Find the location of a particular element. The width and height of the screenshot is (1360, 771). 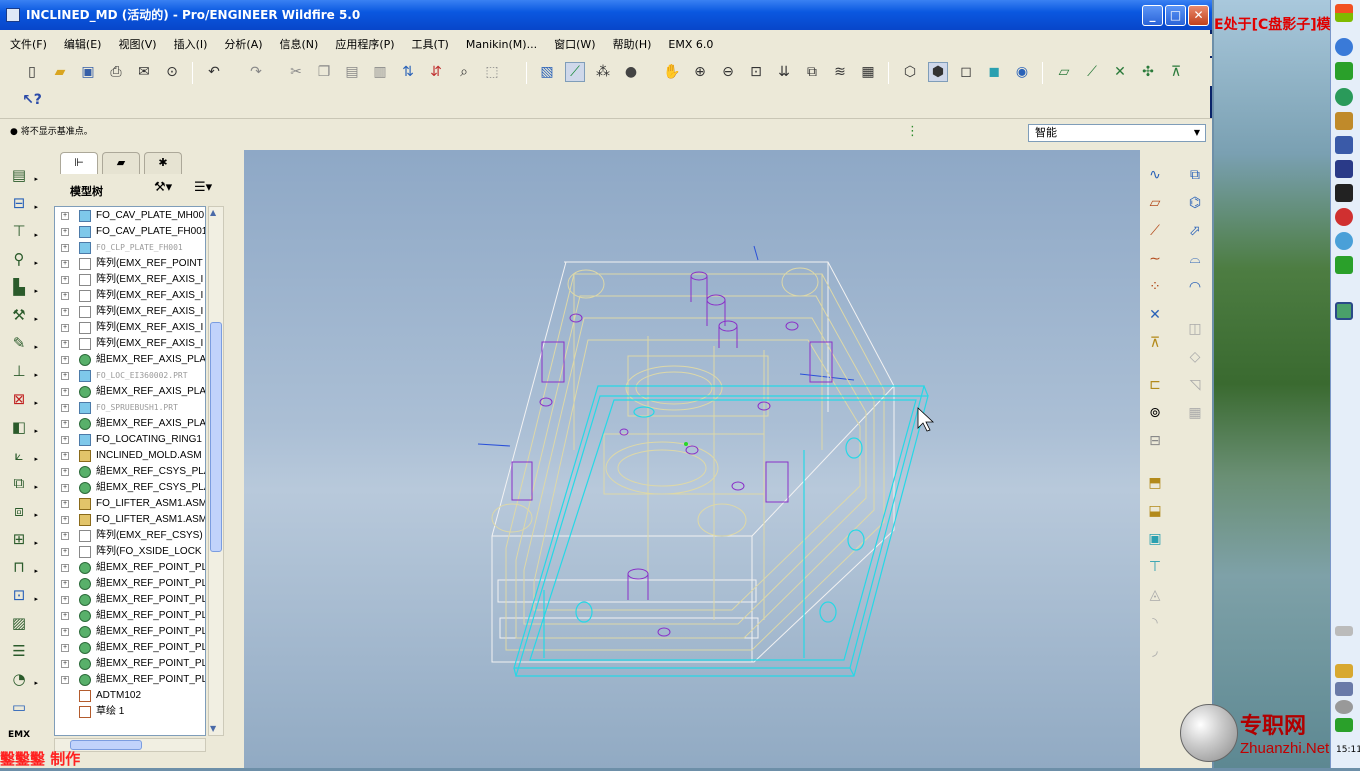

datum-axis-icon: ⟋ is located at coordinates (1155, 231).